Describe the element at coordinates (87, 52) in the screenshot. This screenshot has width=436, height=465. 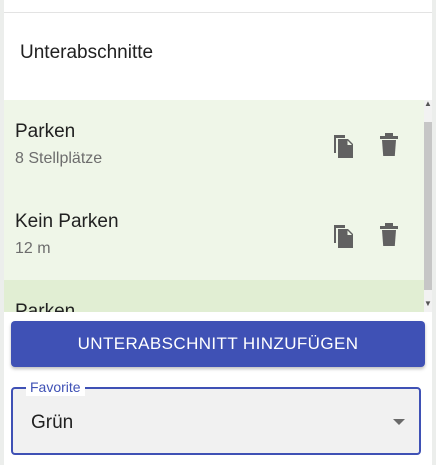
I see `section-title: Unterabschnitte` at that location.